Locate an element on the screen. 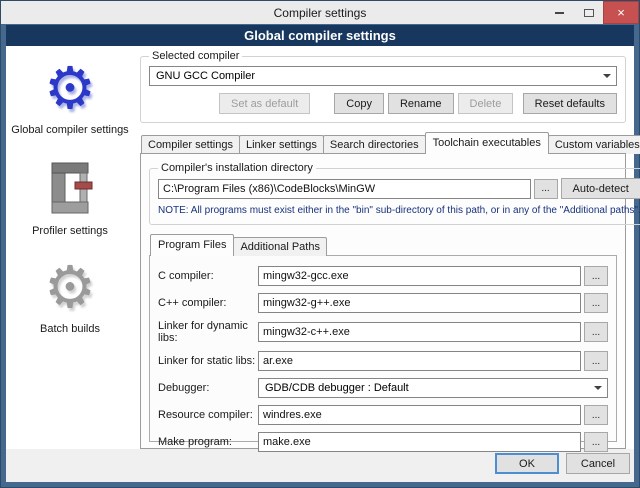 Image resolution: width=640 pixels, height=488 pixels. maximize-icon is located at coordinates (588, 12).